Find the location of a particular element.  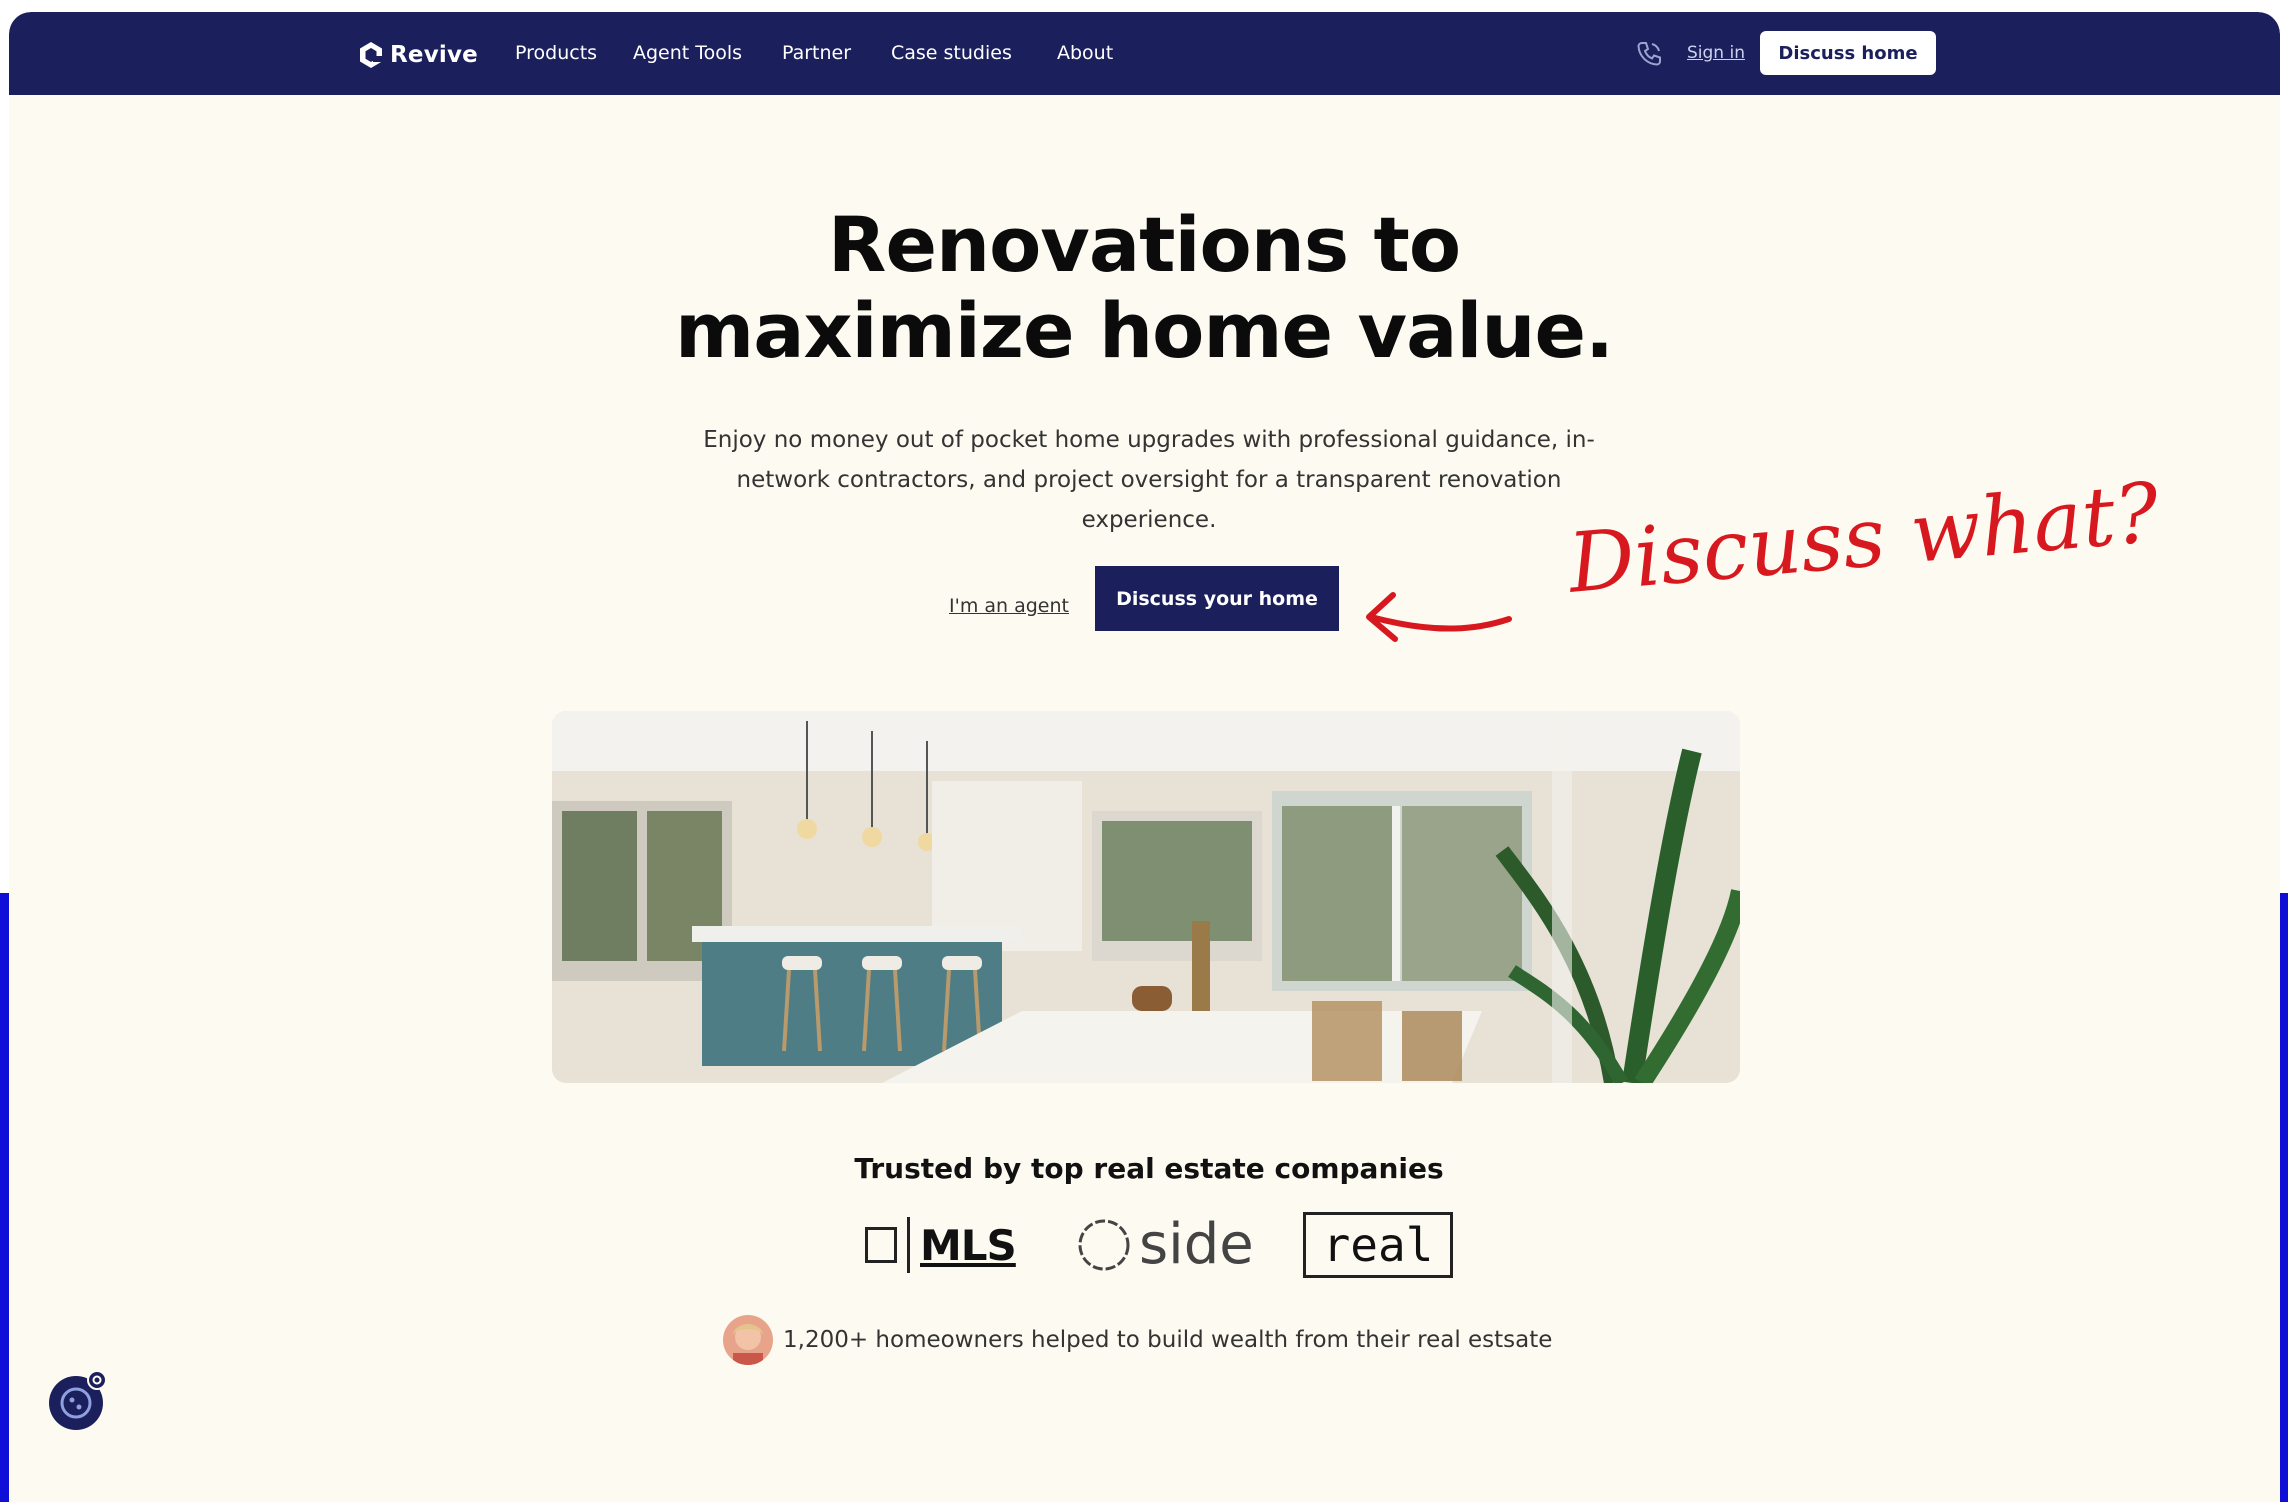

side-logo-text: side is located at coordinates (1196, 1244).